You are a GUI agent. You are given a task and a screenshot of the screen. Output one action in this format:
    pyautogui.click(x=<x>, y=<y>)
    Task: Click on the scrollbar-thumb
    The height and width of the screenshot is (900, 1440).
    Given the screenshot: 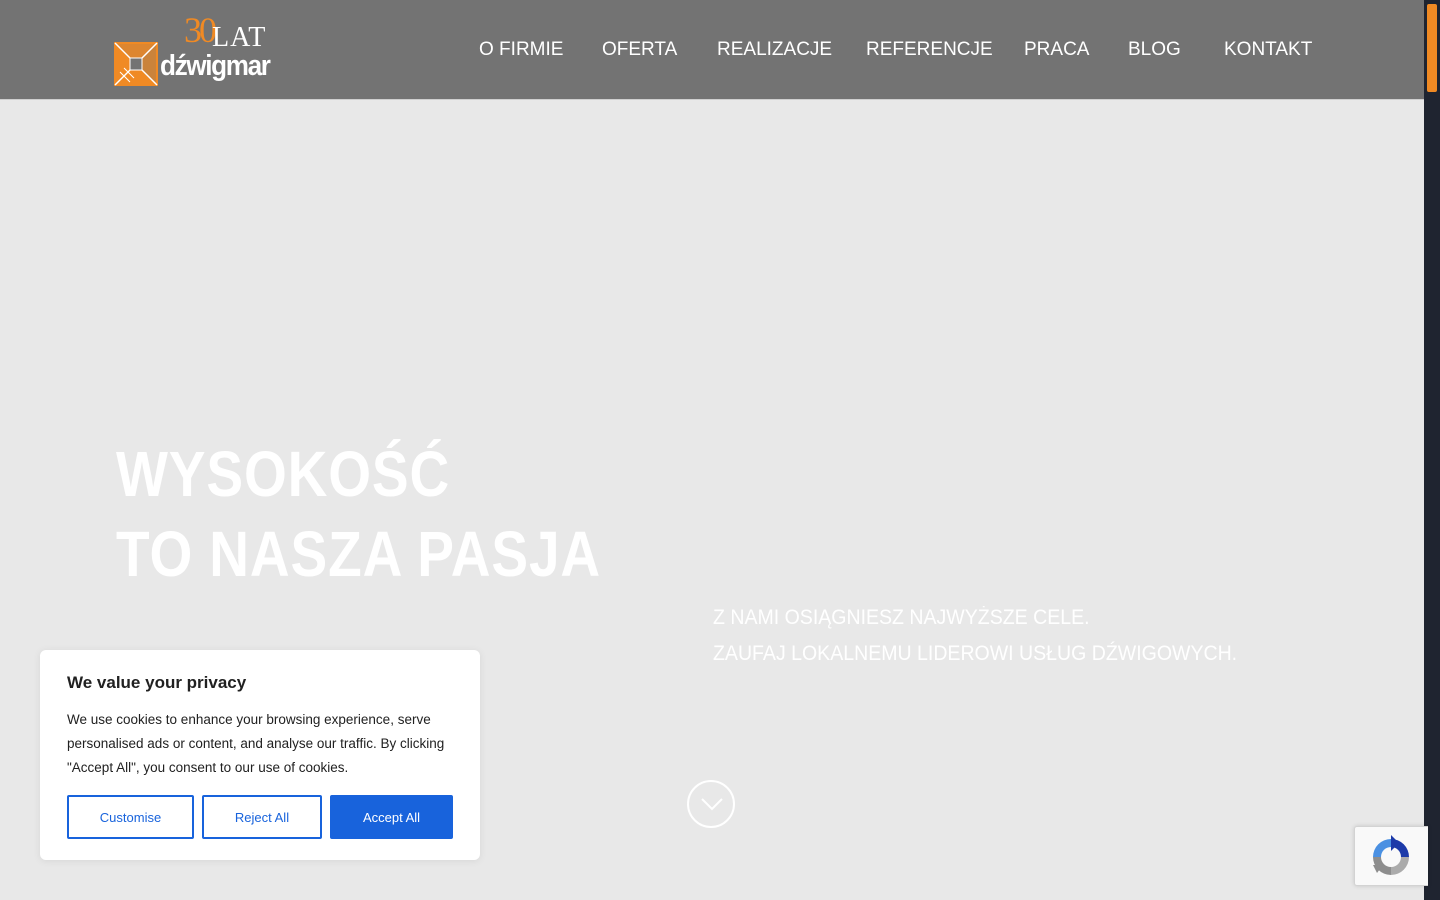 What is the action you would take?
    pyautogui.click(x=1432, y=48)
    